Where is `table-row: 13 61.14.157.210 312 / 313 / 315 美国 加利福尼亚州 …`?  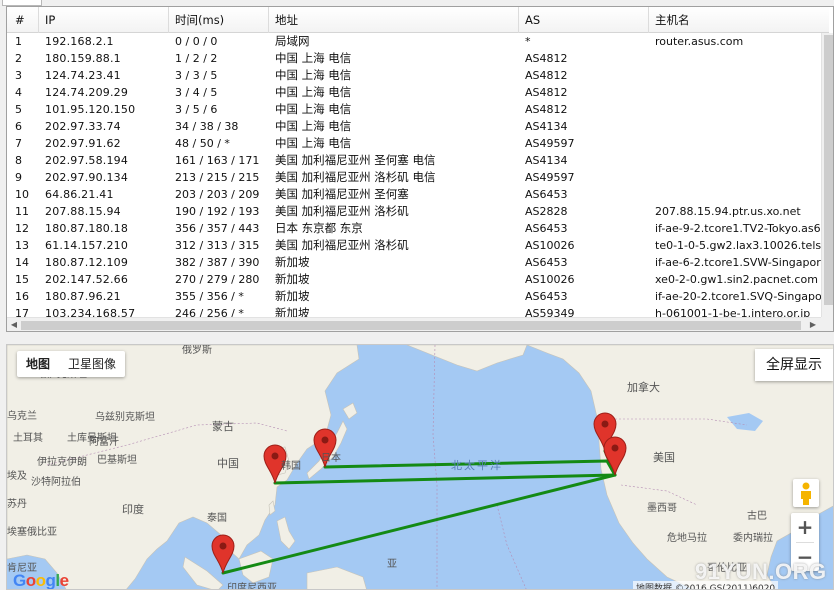
table-row: 13 61.14.157.210 312 / 313 / 315 美国 加利福尼亚州 … is located at coordinates (418, 245).